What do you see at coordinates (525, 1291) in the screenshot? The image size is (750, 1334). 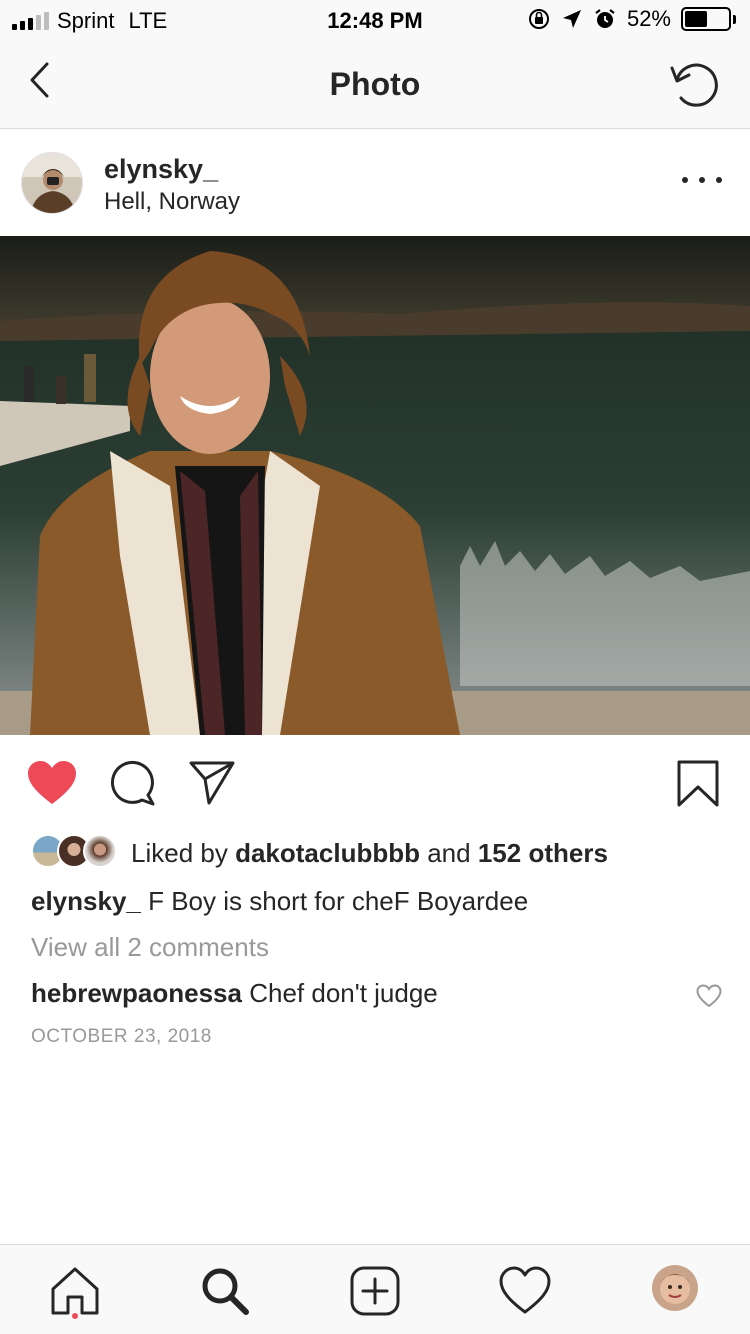 I see `activity-icon` at bounding box center [525, 1291].